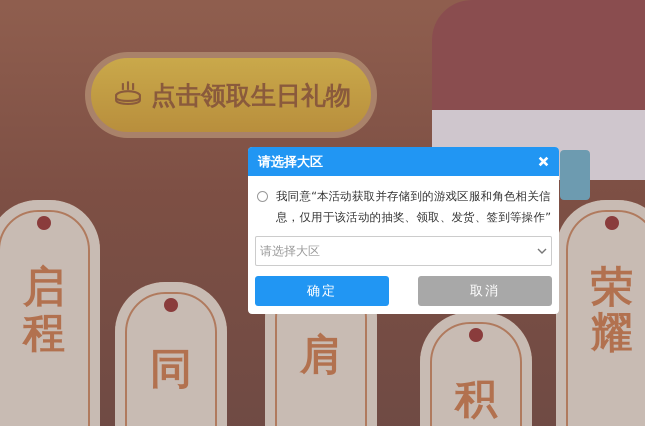 The image size is (645, 426). Describe the element at coordinates (231, 95) in the screenshot. I see `gift-button: 点击领取生日礼物` at that location.